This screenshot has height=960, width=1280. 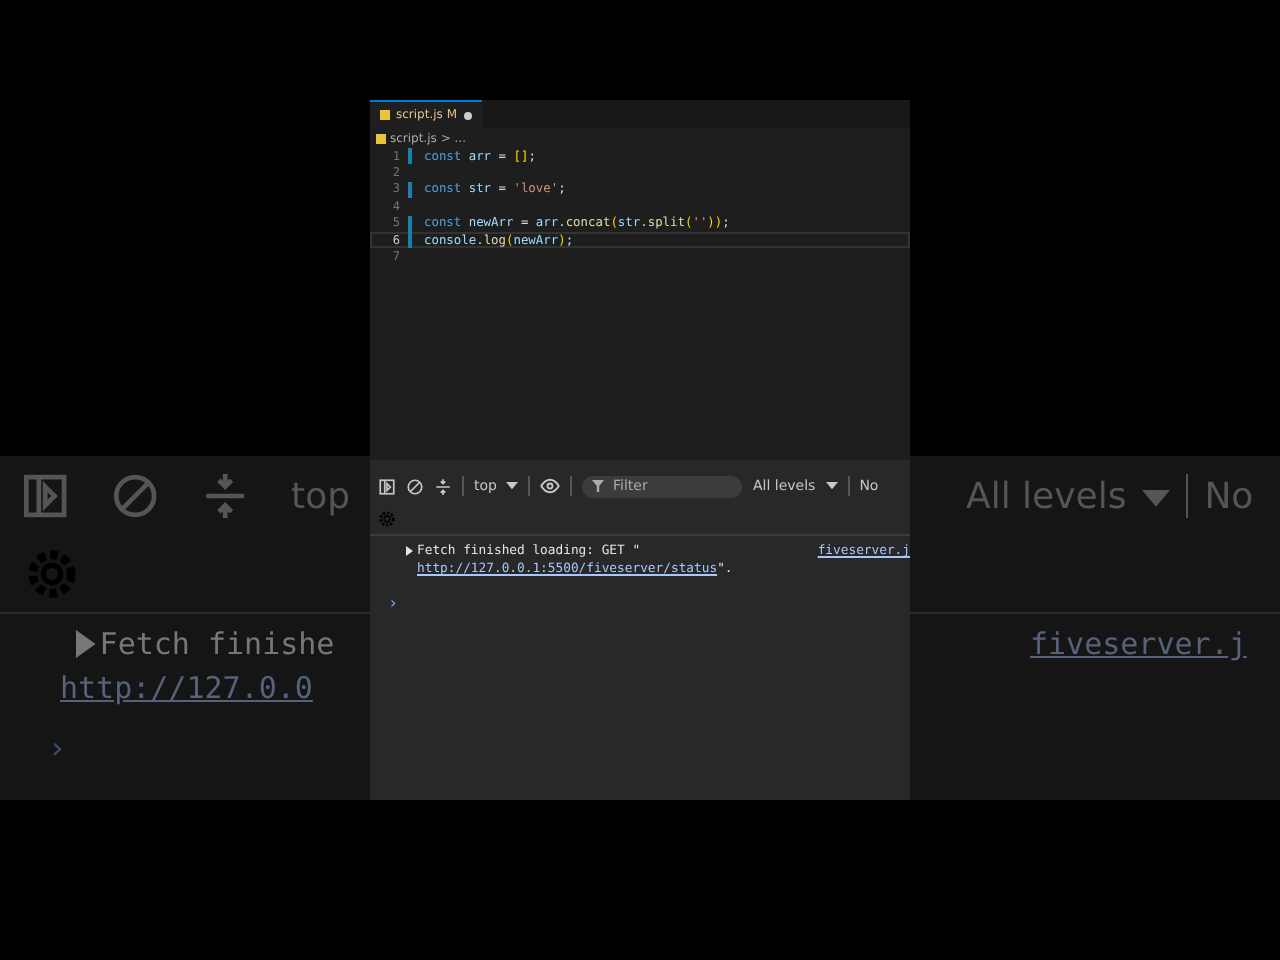 I want to click on eye-icon, so click(x=550, y=486).